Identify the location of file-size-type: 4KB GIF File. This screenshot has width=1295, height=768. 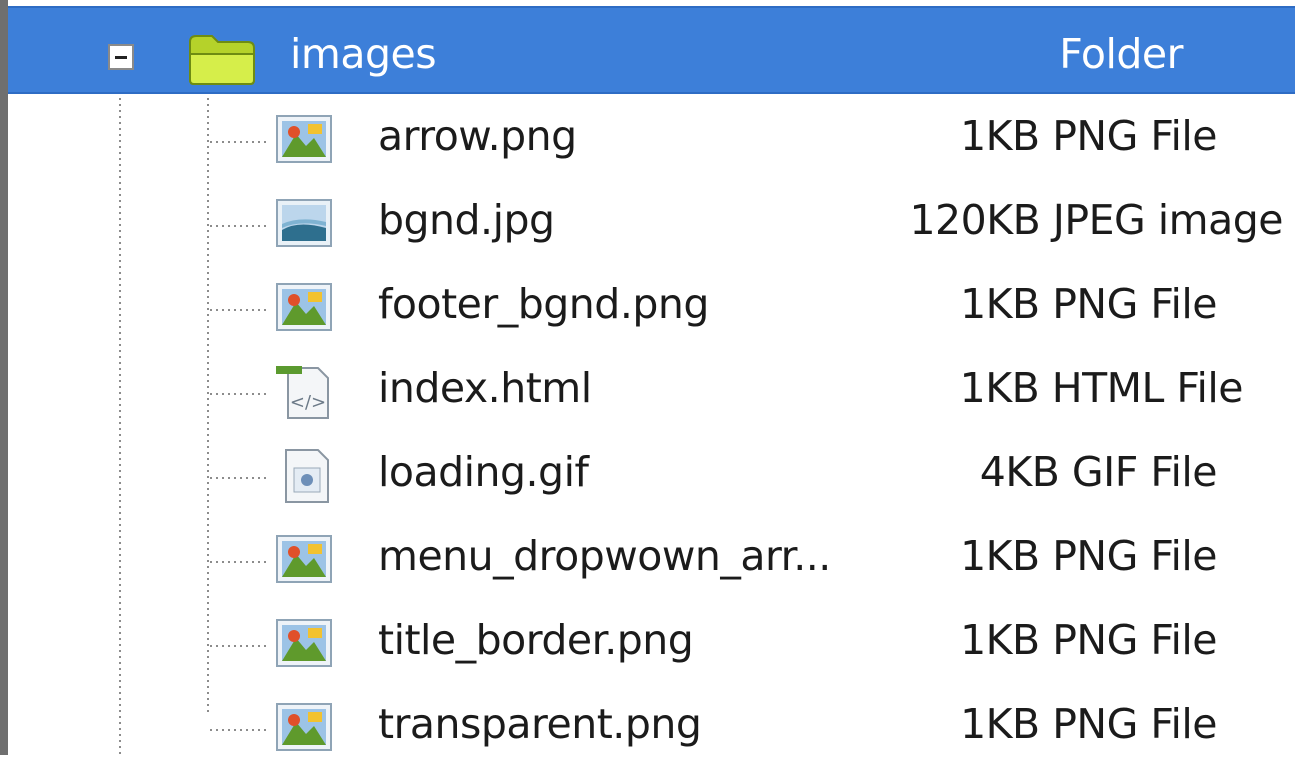
(1098, 472).